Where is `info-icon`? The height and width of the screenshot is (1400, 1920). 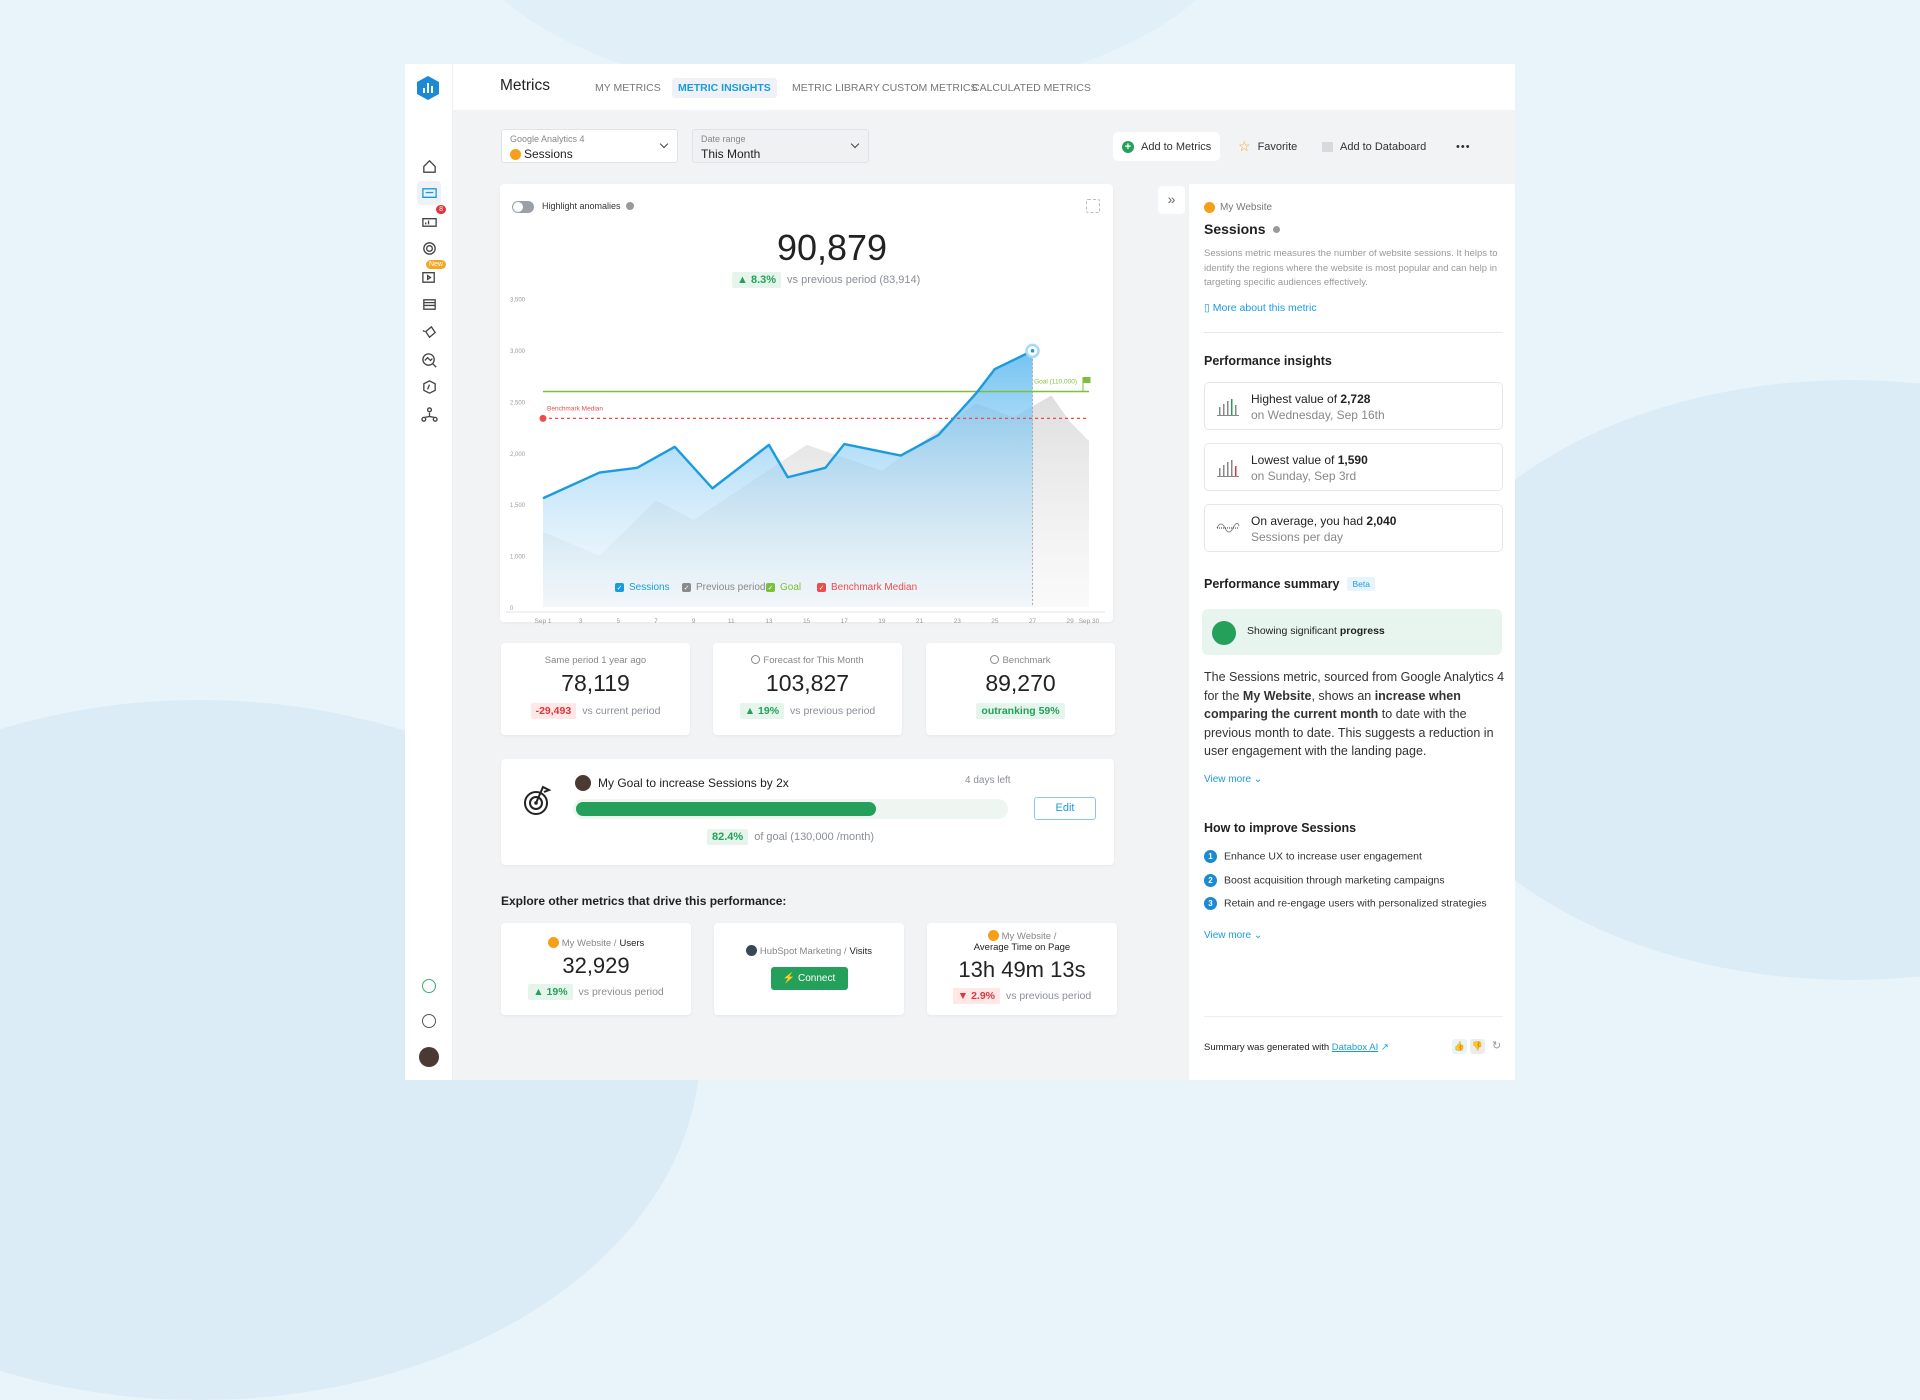
info-icon is located at coordinates (1276, 229).